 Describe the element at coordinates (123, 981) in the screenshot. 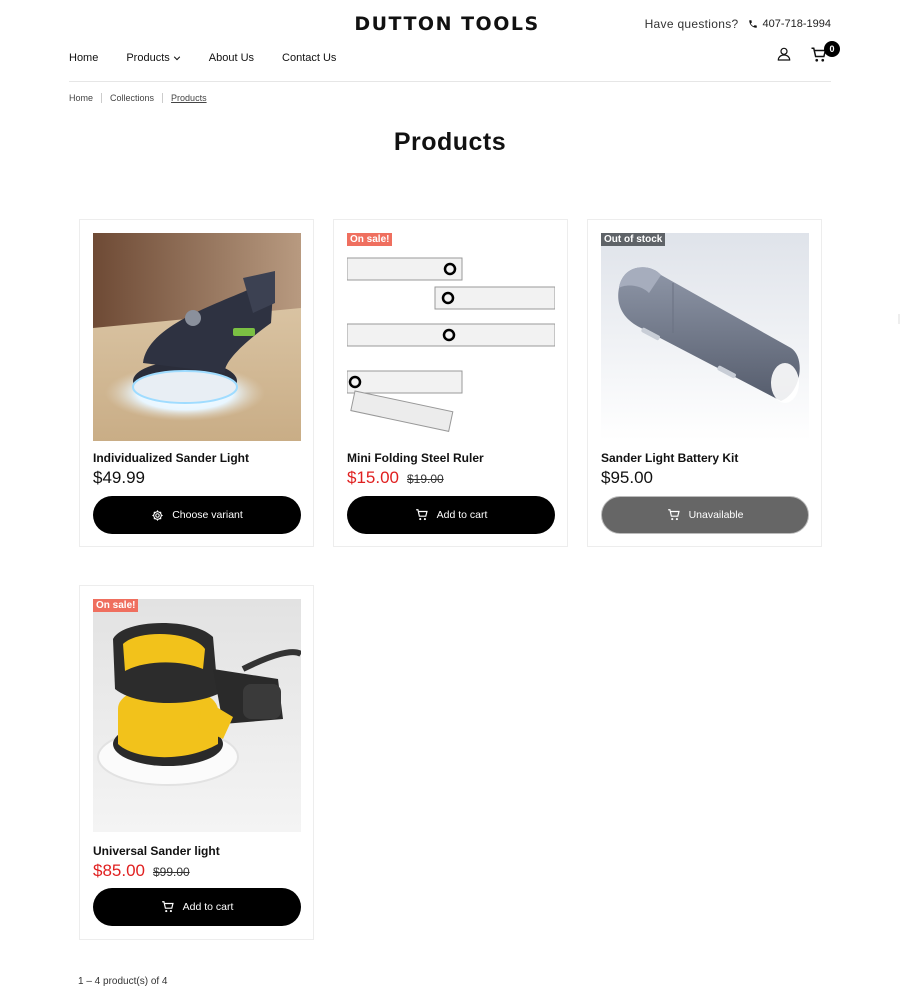

I see `pagination-summary: 1 – 4 product(s) of 4` at that location.